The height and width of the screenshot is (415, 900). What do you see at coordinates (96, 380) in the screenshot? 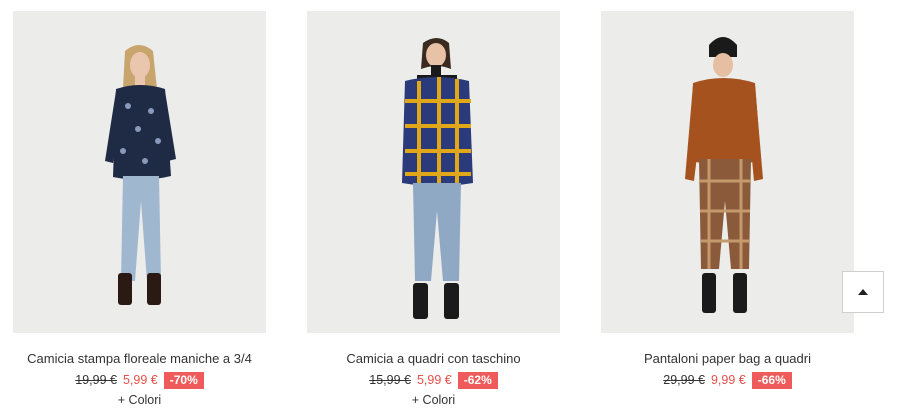
I see `original-price: 19,99 €` at bounding box center [96, 380].